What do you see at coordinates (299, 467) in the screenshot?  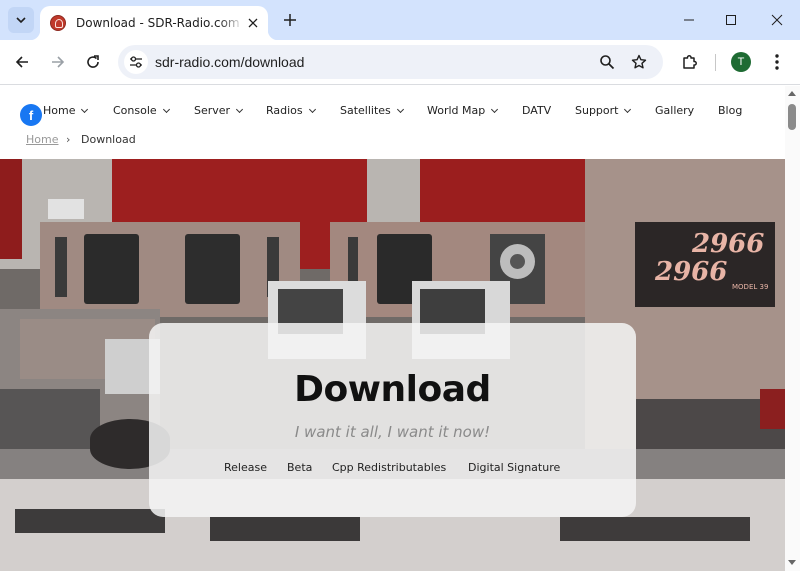 I see `beta-link: Beta` at bounding box center [299, 467].